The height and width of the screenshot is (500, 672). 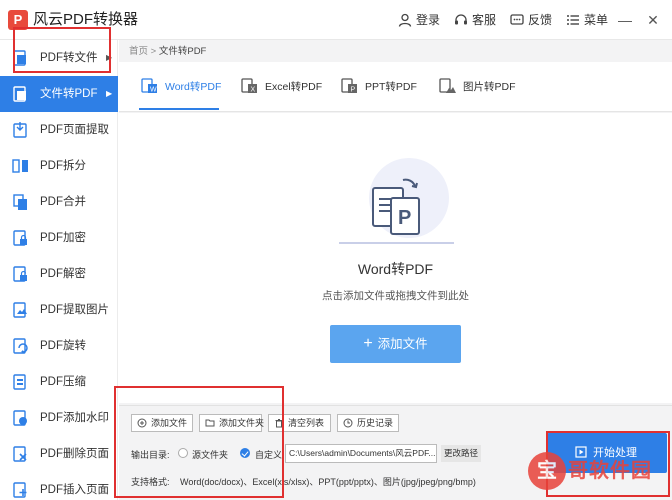 I want to click on word-doc-icon: W, so click(x=149, y=86).